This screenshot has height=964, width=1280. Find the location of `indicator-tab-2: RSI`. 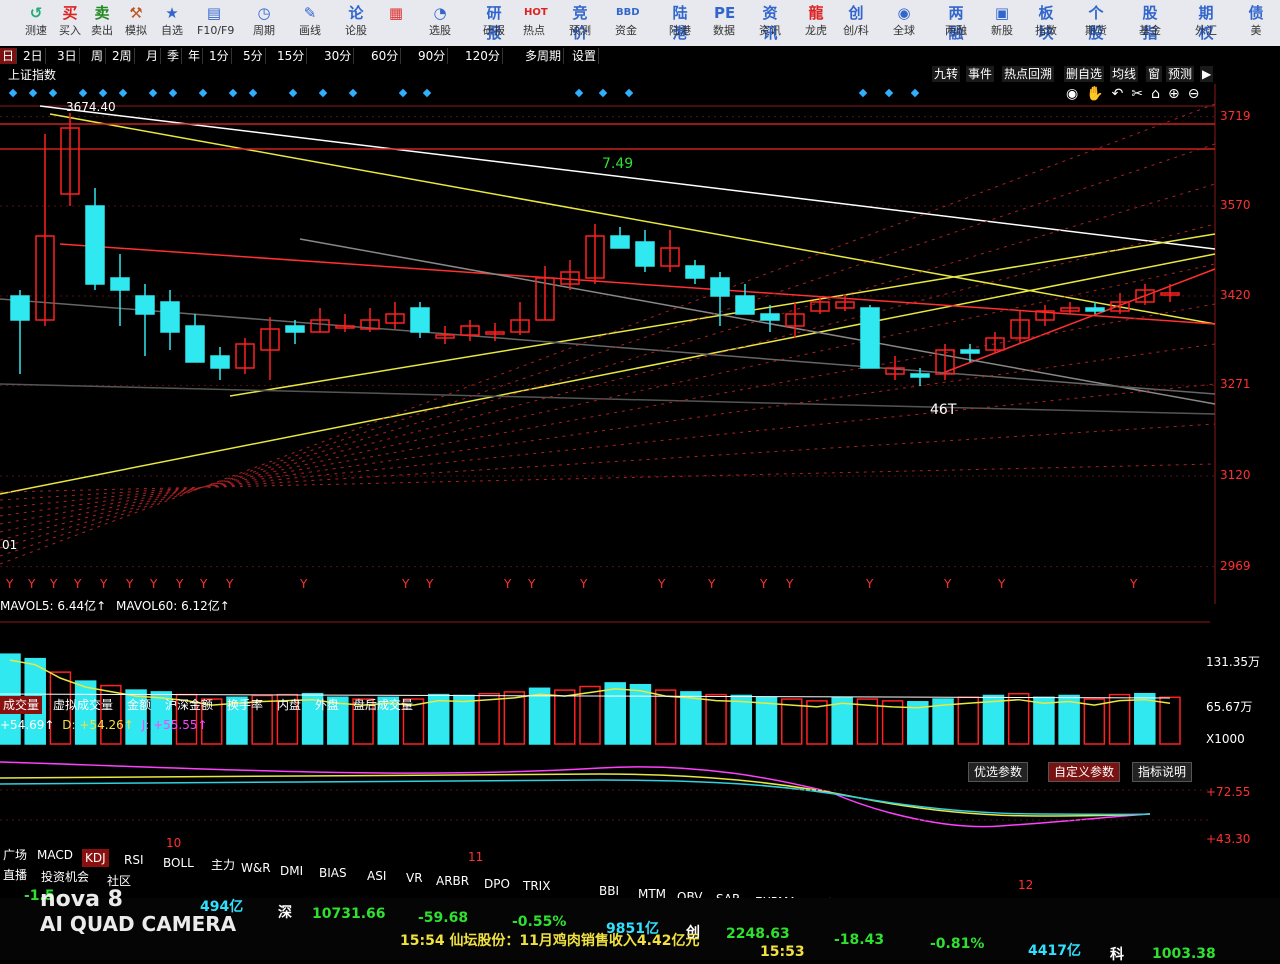

indicator-tab-2: RSI is located at coordinates (134, 860).